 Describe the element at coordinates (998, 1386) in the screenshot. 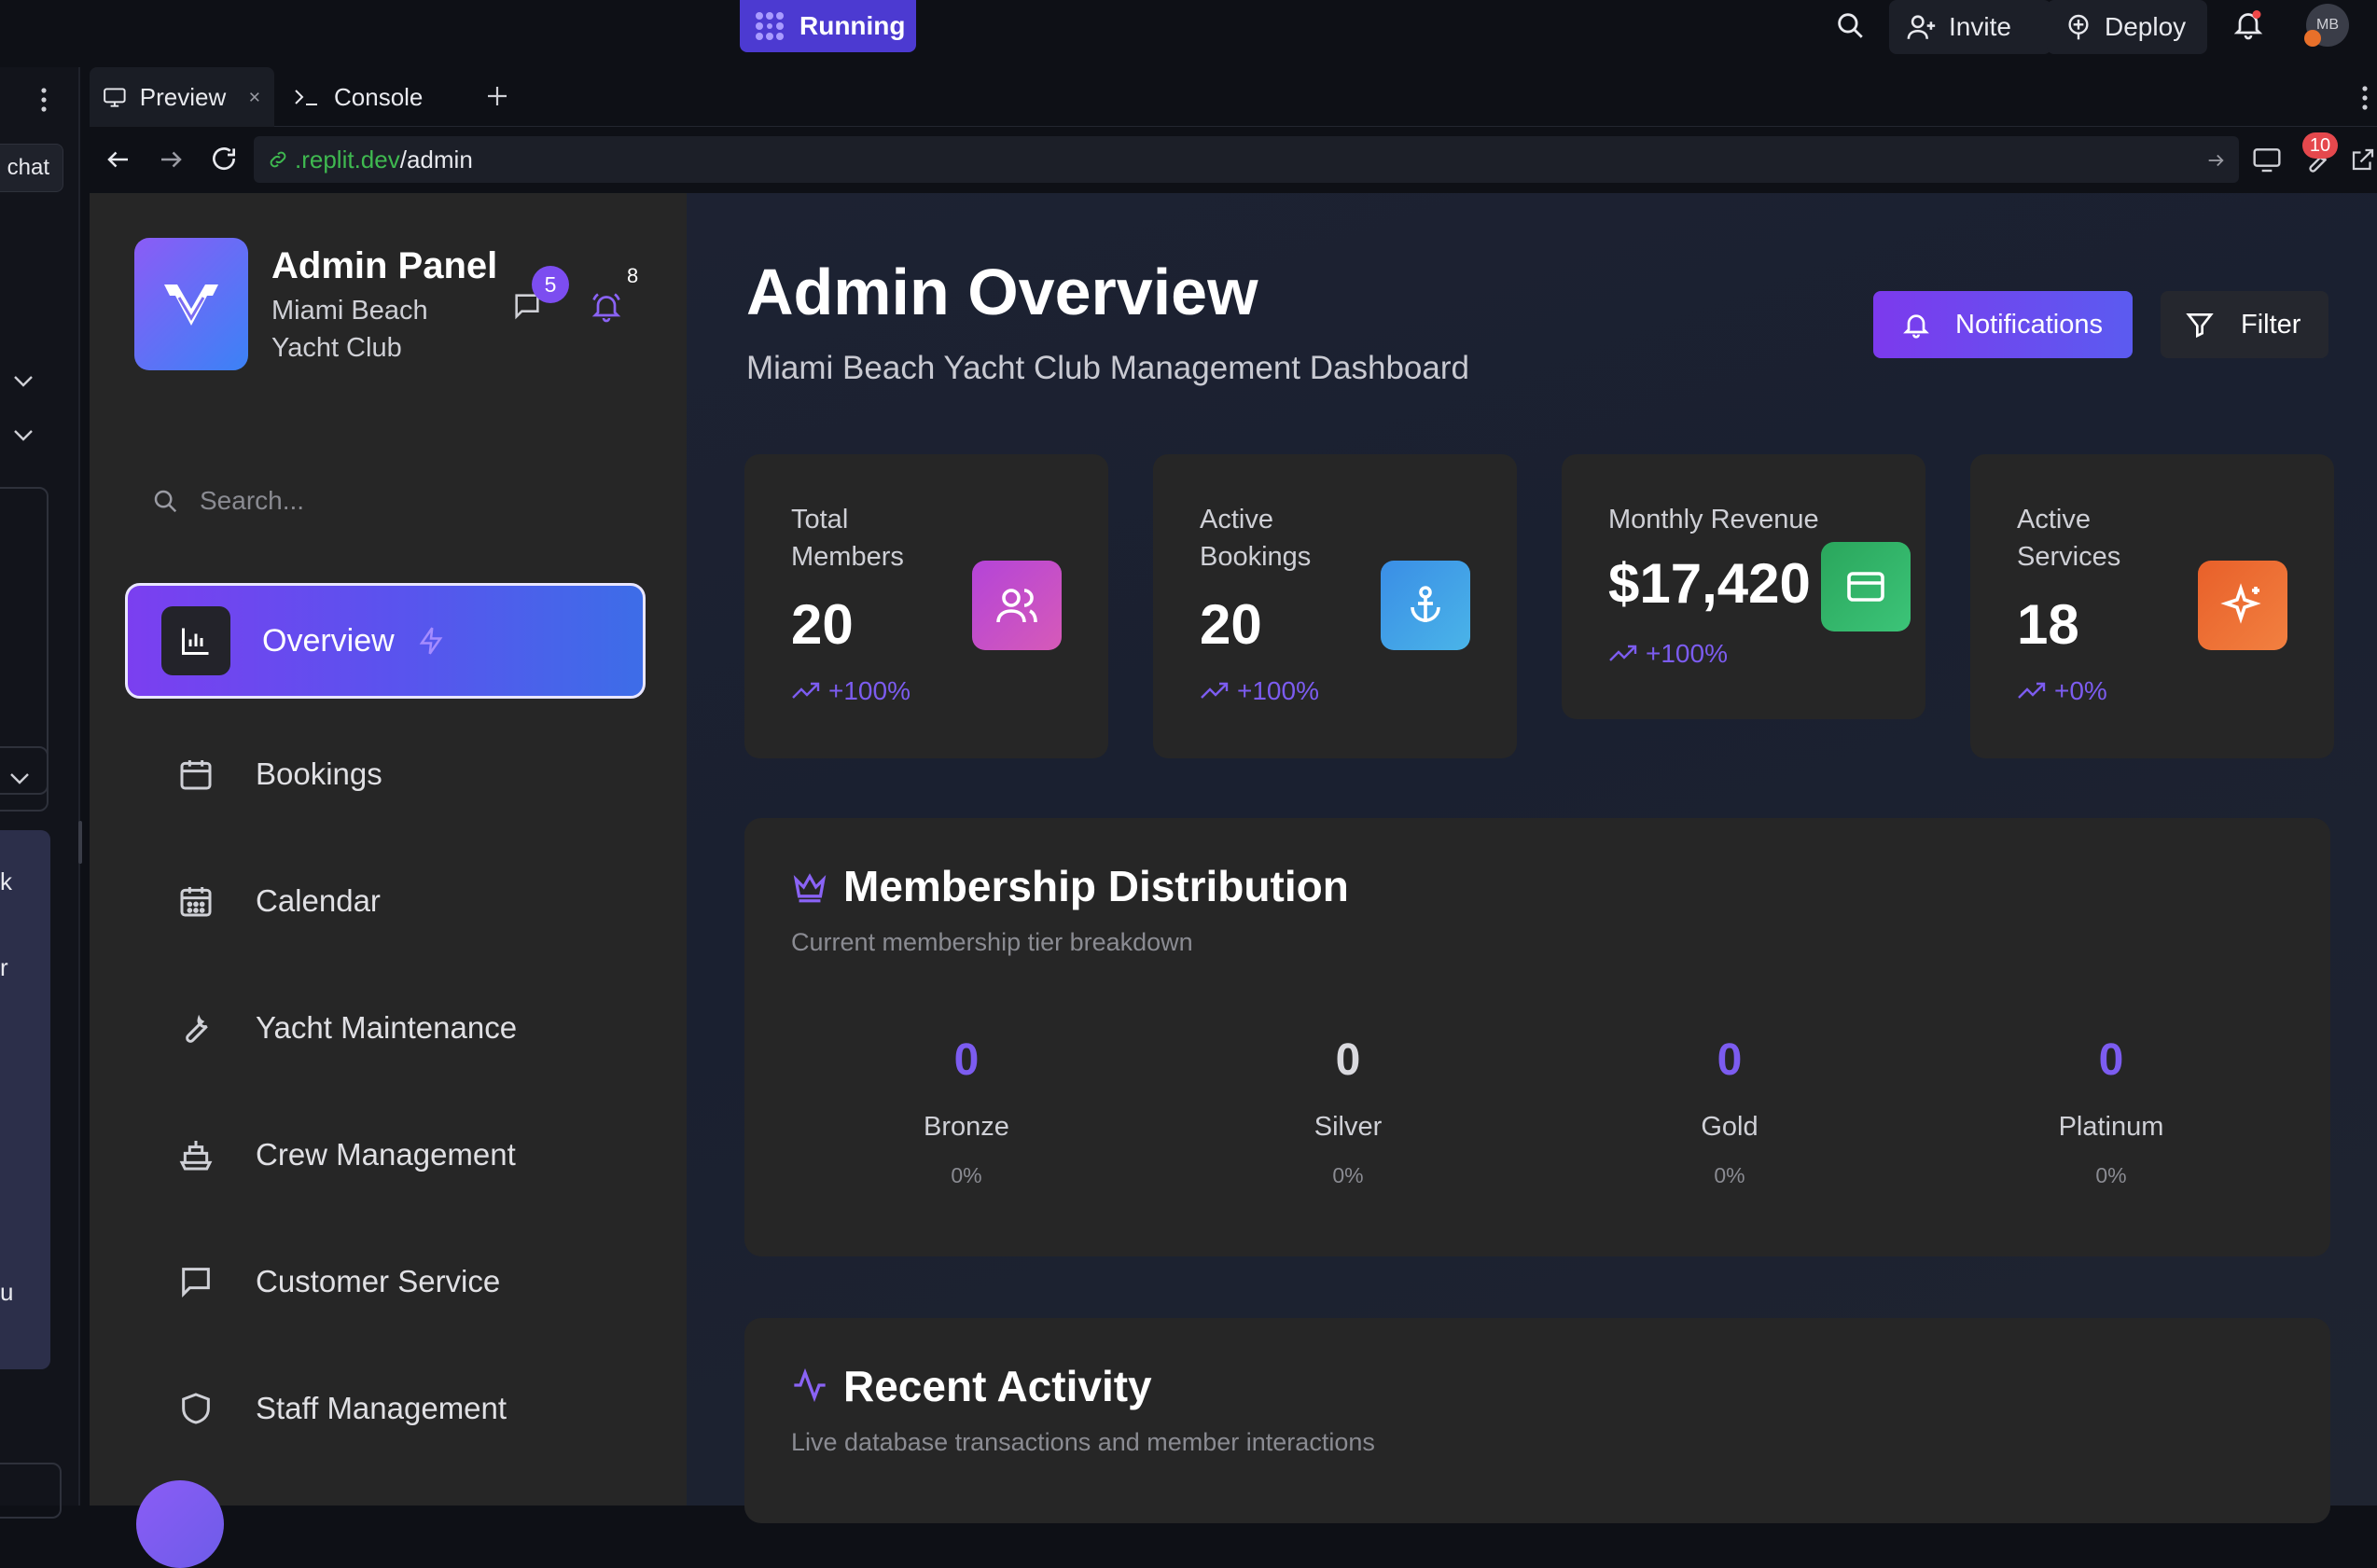

I see `section-title: Recent Activity` at that location.